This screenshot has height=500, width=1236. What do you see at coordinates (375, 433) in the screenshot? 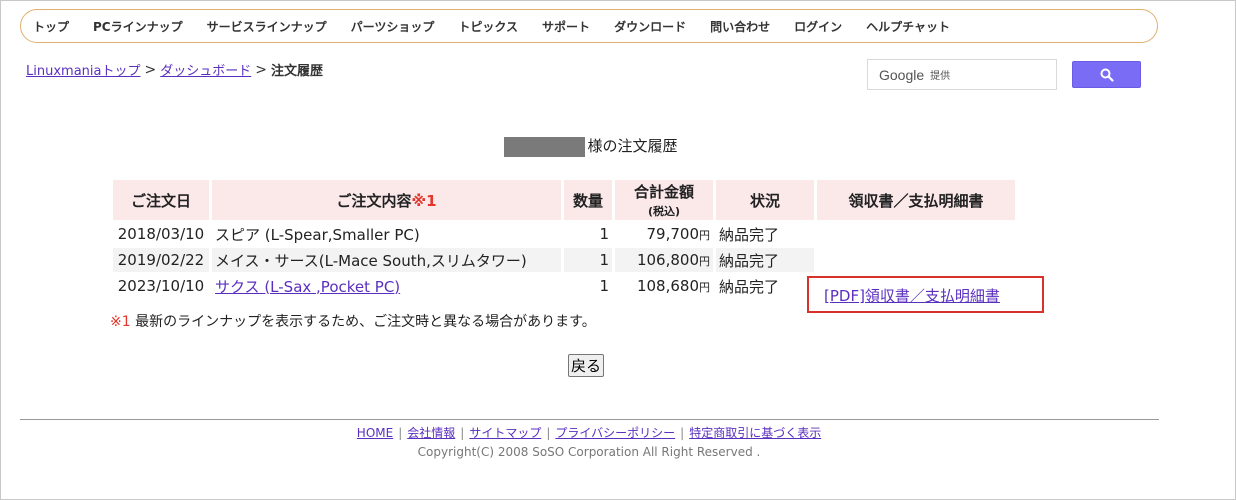
I see `footer-link-home: HOME` at bounding box center [375, 433].